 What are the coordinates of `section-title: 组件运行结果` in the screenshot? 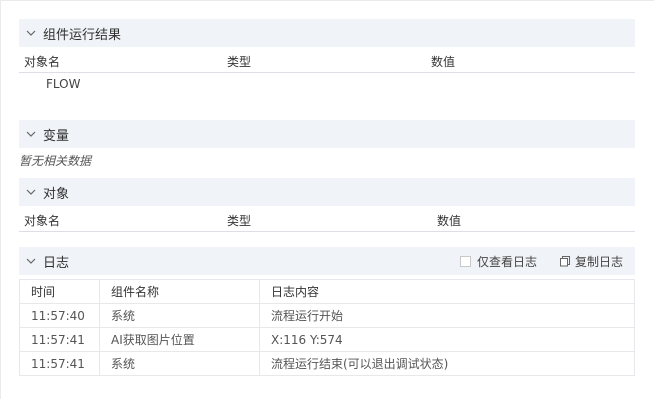 It's located at (82, 35).